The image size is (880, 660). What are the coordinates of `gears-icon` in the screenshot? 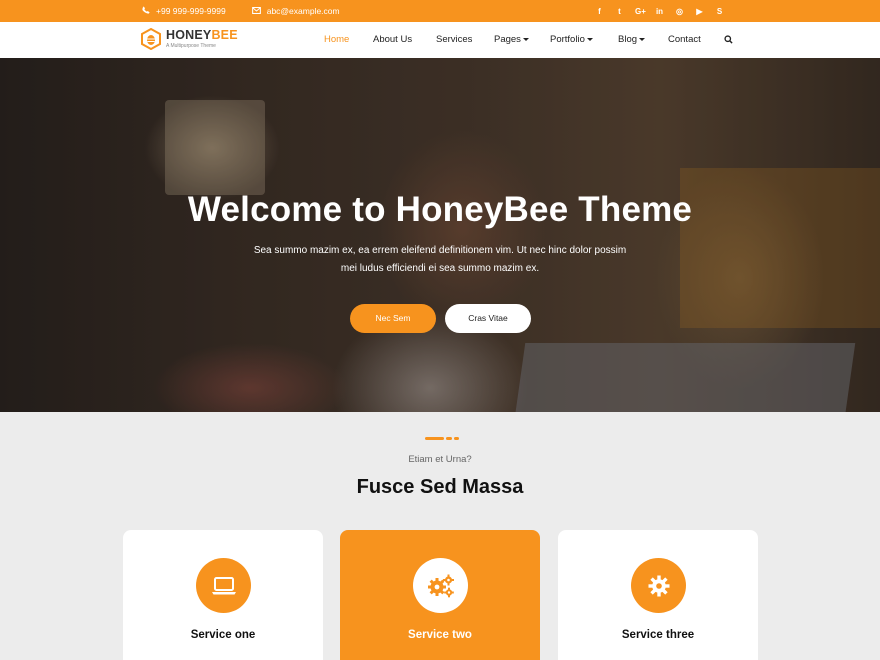 It's located at (440, 585).